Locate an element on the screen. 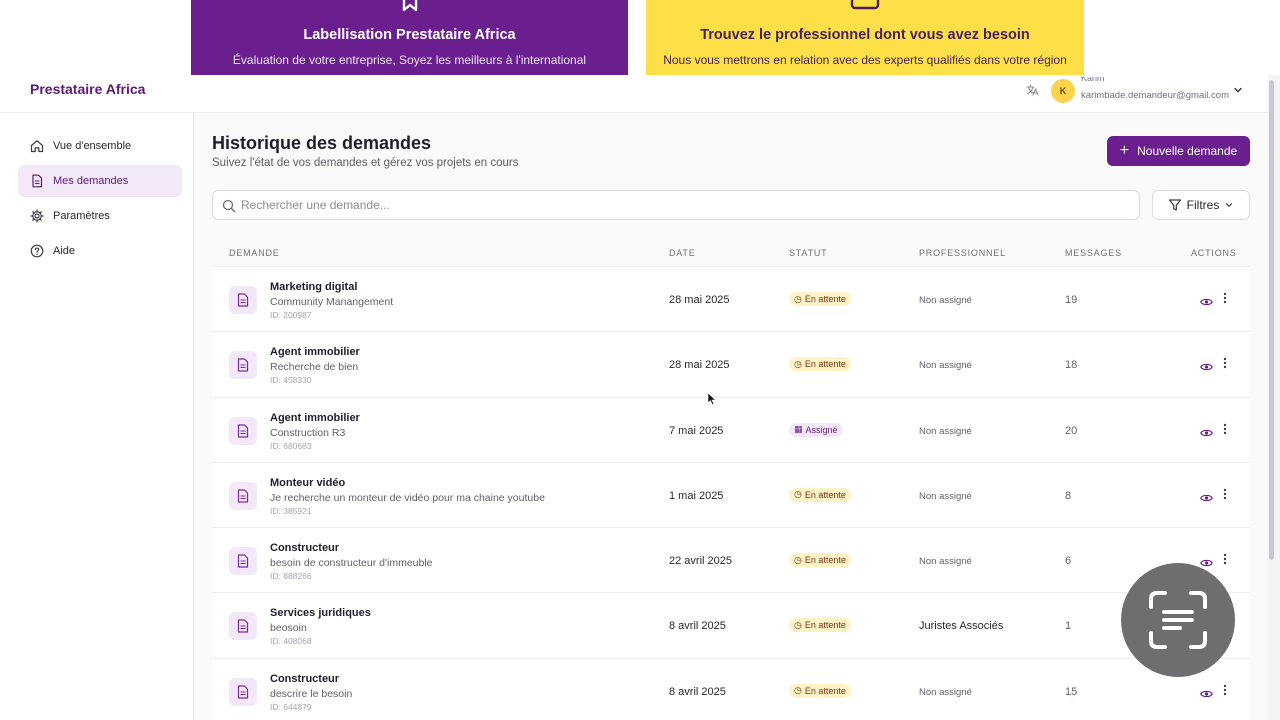  request-title: Services juridiques is located at coordinates (320, 613).